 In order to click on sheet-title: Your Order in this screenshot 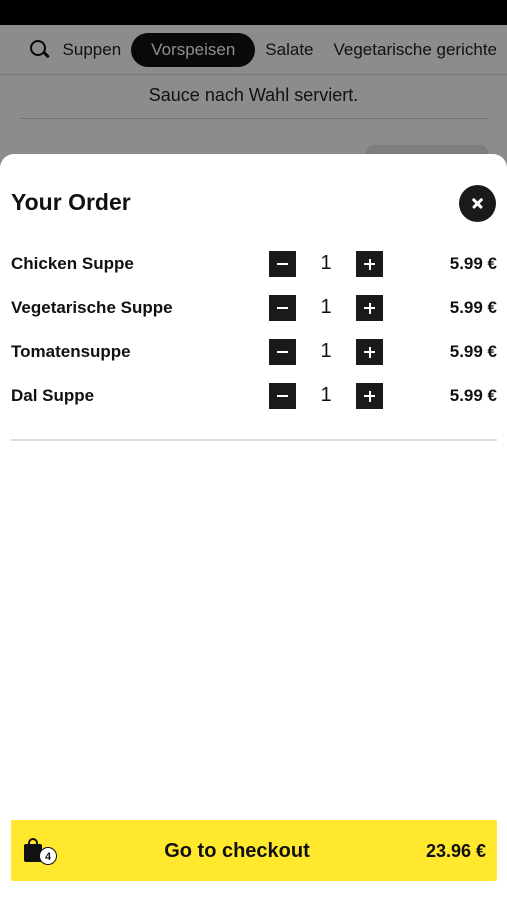, I will do `click(71, 202)`.